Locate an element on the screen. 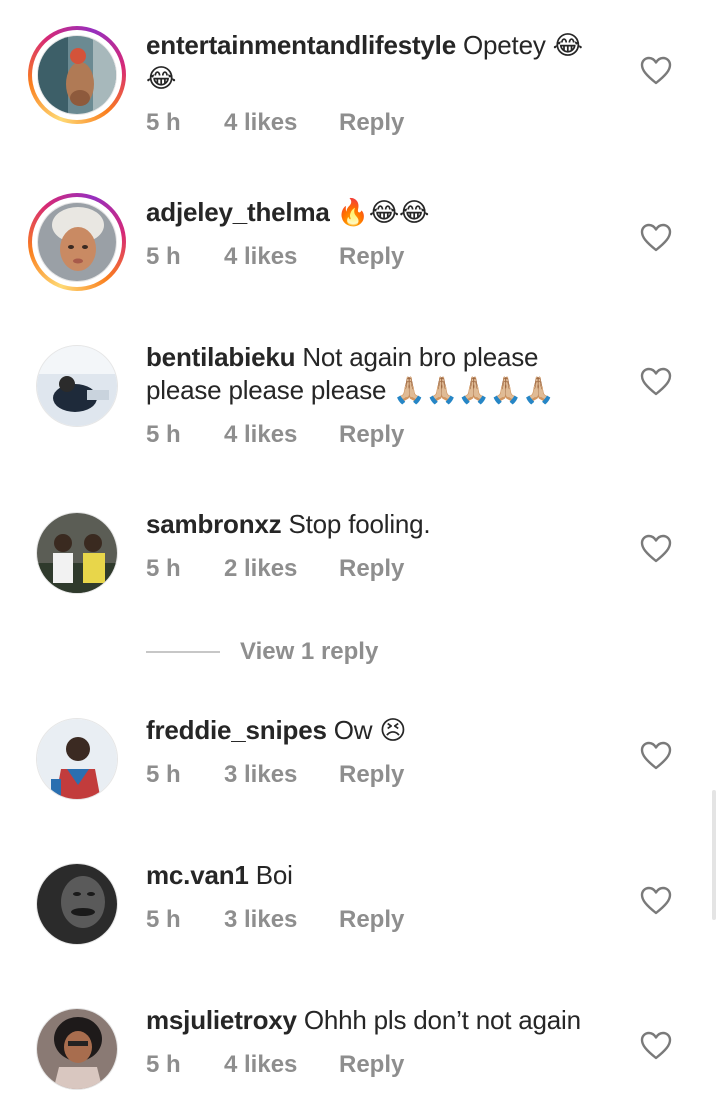  replies-divider is located at coordinates (183, 652).